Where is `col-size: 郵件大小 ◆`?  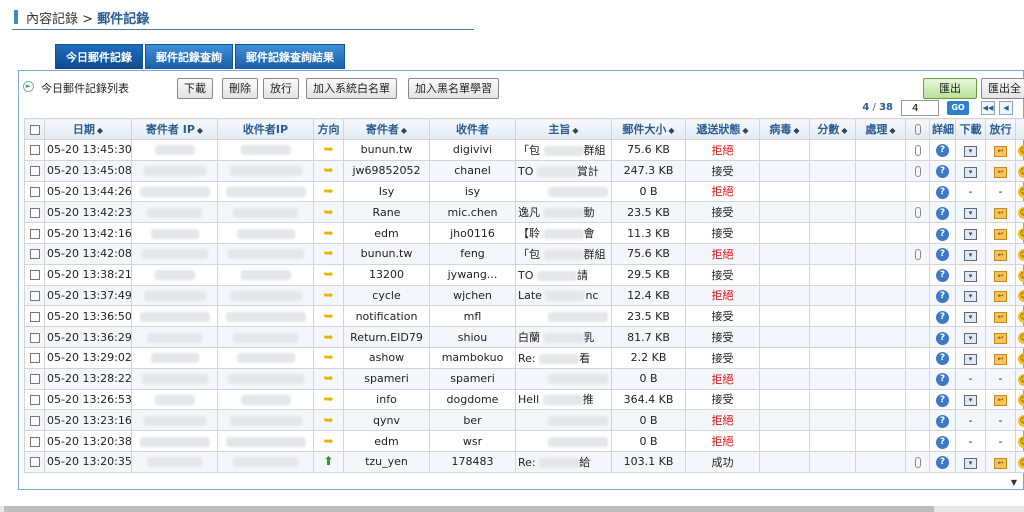 col-size: 郵件大小 ◆ is located at coordinates (648, 129).